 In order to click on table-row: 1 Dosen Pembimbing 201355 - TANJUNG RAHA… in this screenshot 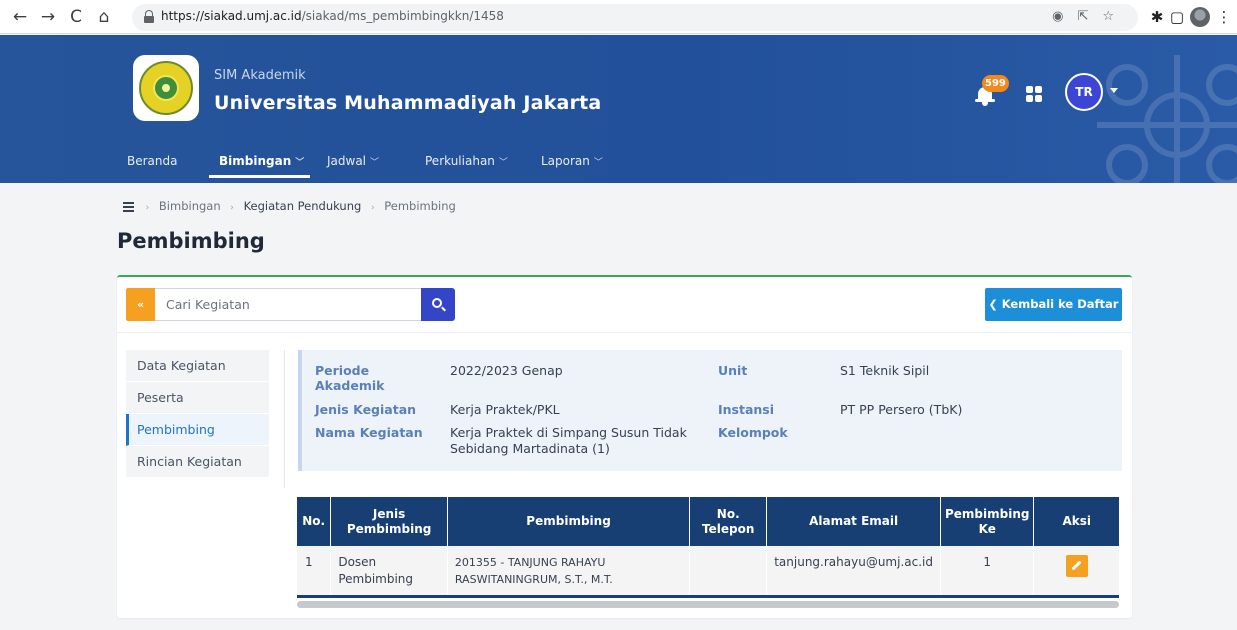, I will do `click(708, 572)`.